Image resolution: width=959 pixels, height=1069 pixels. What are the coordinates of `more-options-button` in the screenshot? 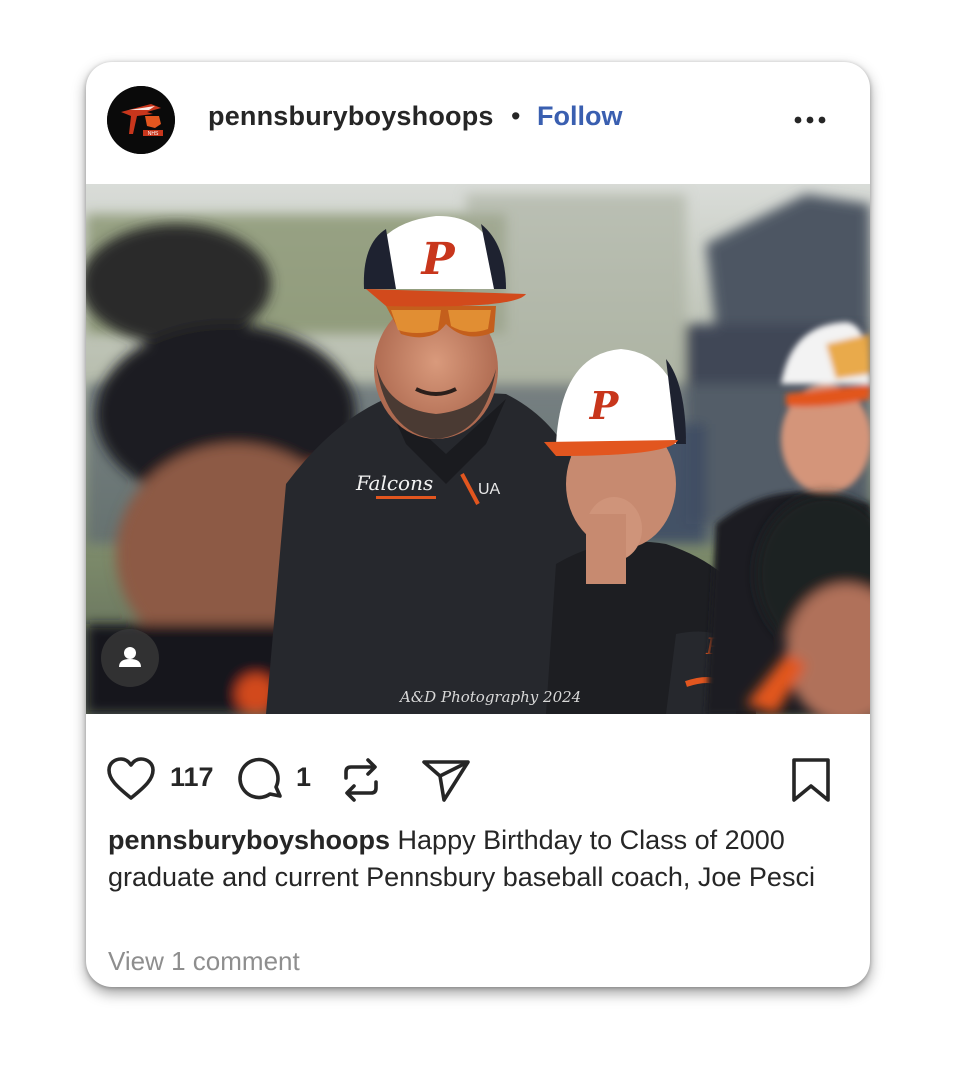 It's located at (810, 120).